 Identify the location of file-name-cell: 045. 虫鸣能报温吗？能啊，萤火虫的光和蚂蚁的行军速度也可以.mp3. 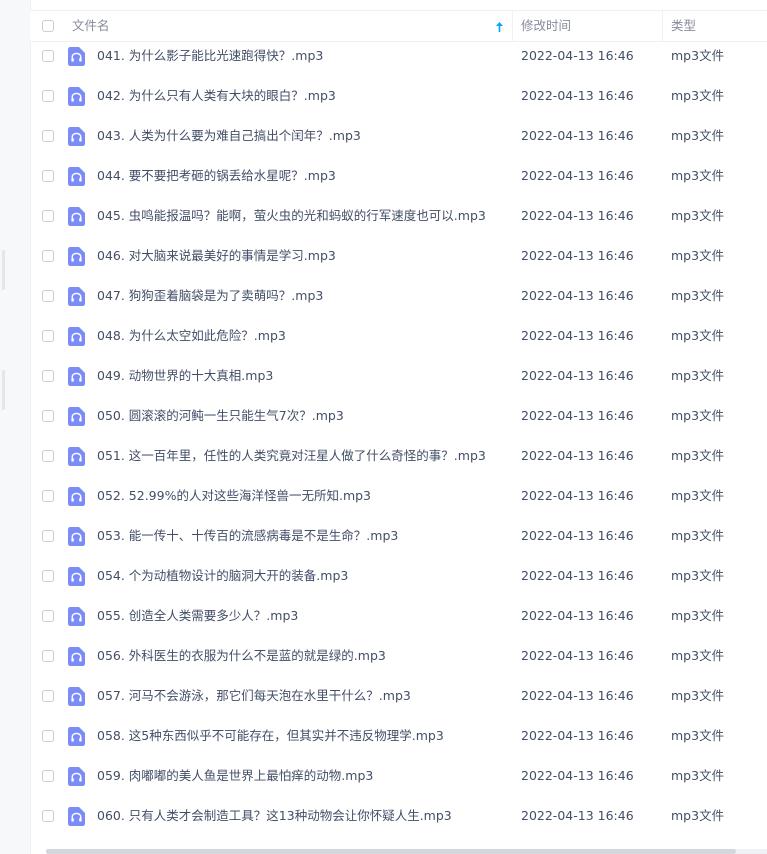
(290, 216).